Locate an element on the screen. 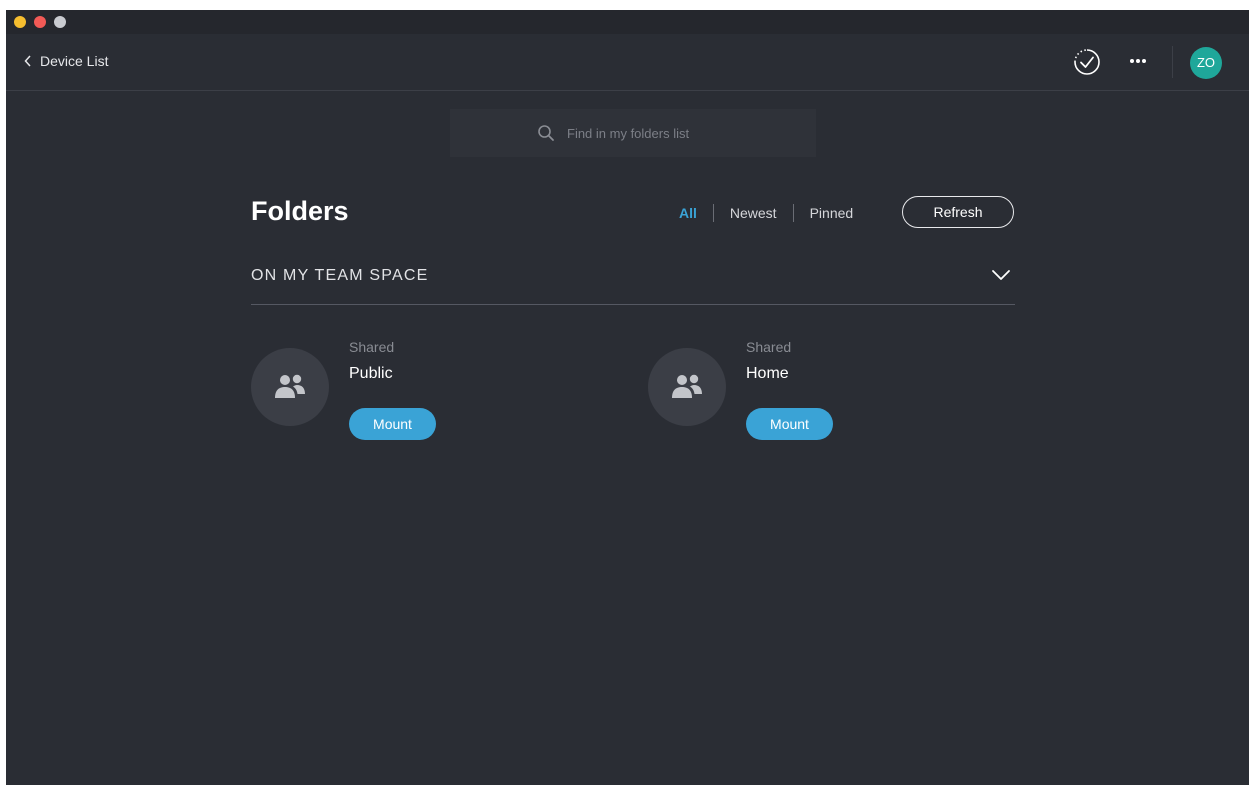 This screenshot has height=785, width=1249. section-label: ON MY TEAM SPACE is located at coordinates (340, 275).